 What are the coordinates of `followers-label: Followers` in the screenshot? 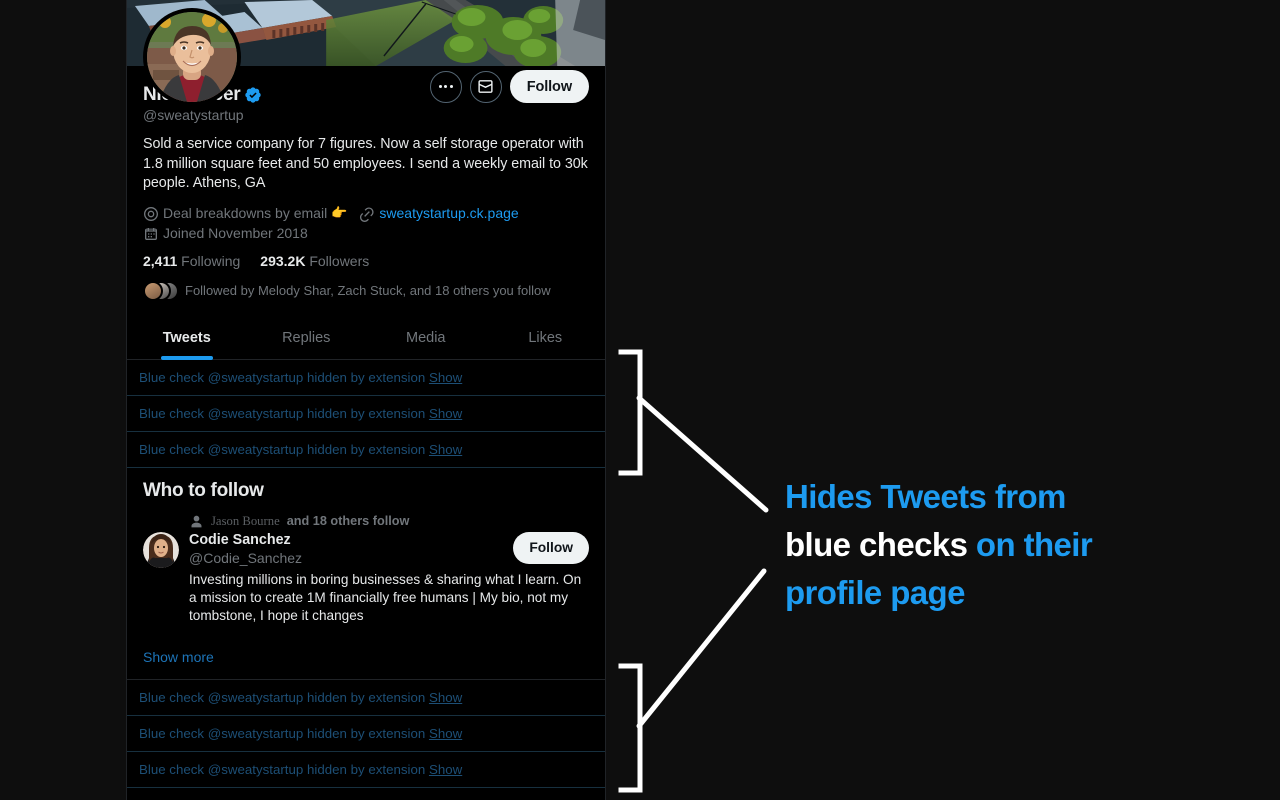 It's located at (339, 260).